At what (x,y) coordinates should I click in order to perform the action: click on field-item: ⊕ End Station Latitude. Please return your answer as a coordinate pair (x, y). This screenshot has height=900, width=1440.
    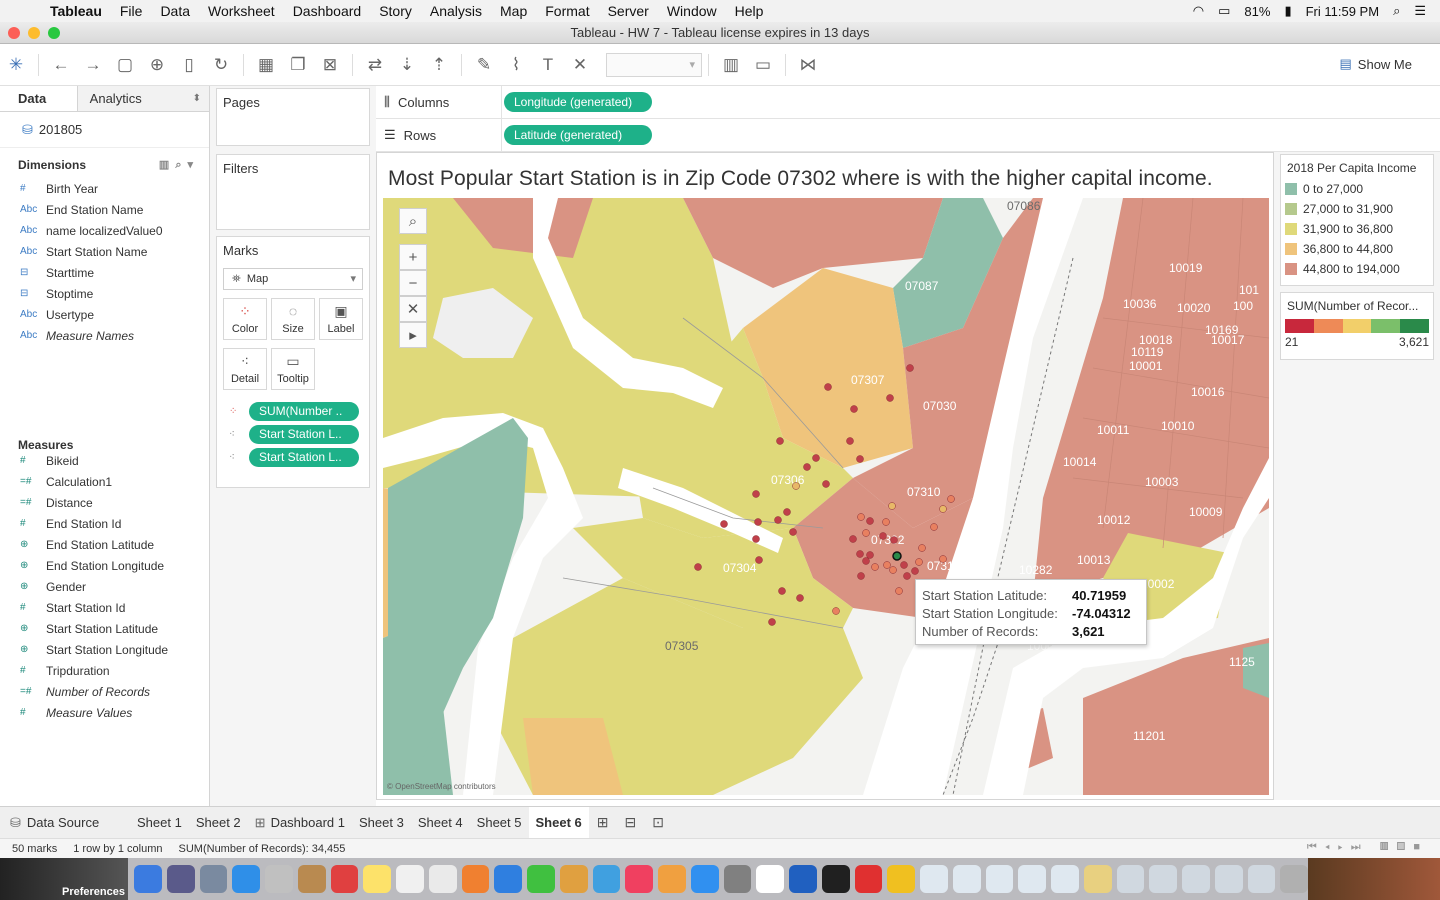
    Looking at the image, I should click on (104, 544).